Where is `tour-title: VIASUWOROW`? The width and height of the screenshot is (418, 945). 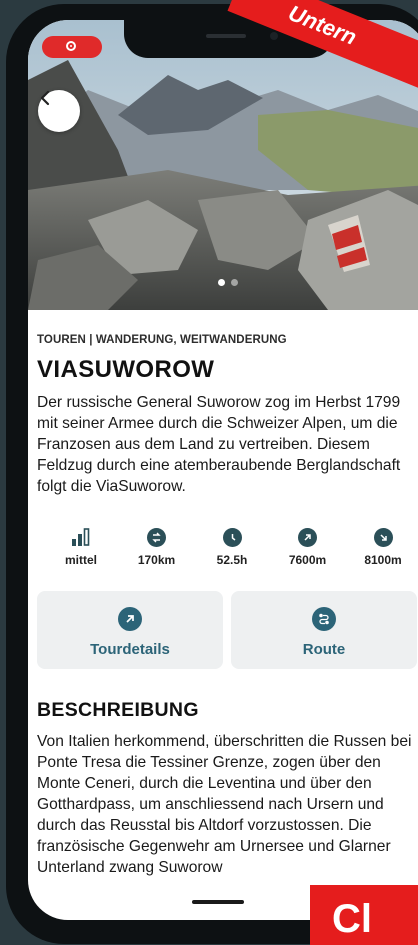
tour-title: VIASUWOROW is located at coordinates (126, 369).